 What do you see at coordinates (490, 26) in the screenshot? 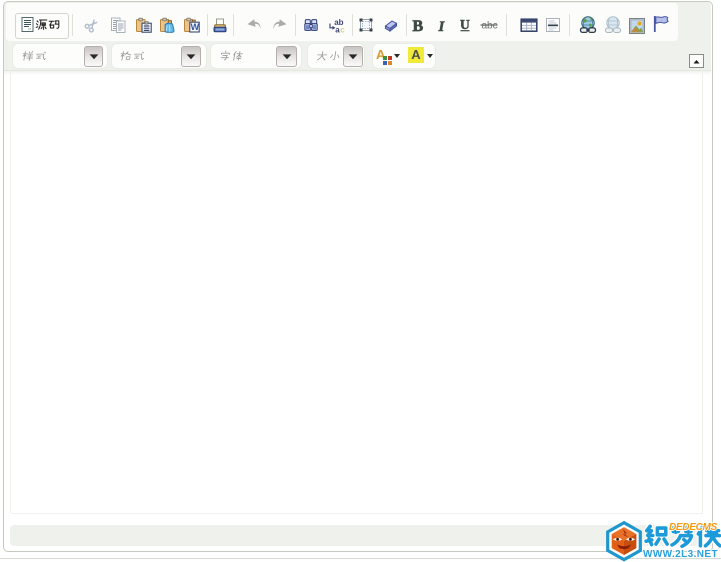
I see `svg-text: abc` at bounding box center [490, 26].